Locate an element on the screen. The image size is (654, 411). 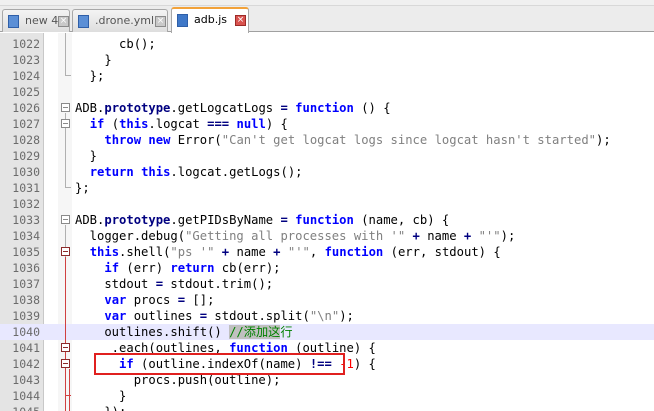
code-line: 1045 }); is located at coordinates (327, 407).